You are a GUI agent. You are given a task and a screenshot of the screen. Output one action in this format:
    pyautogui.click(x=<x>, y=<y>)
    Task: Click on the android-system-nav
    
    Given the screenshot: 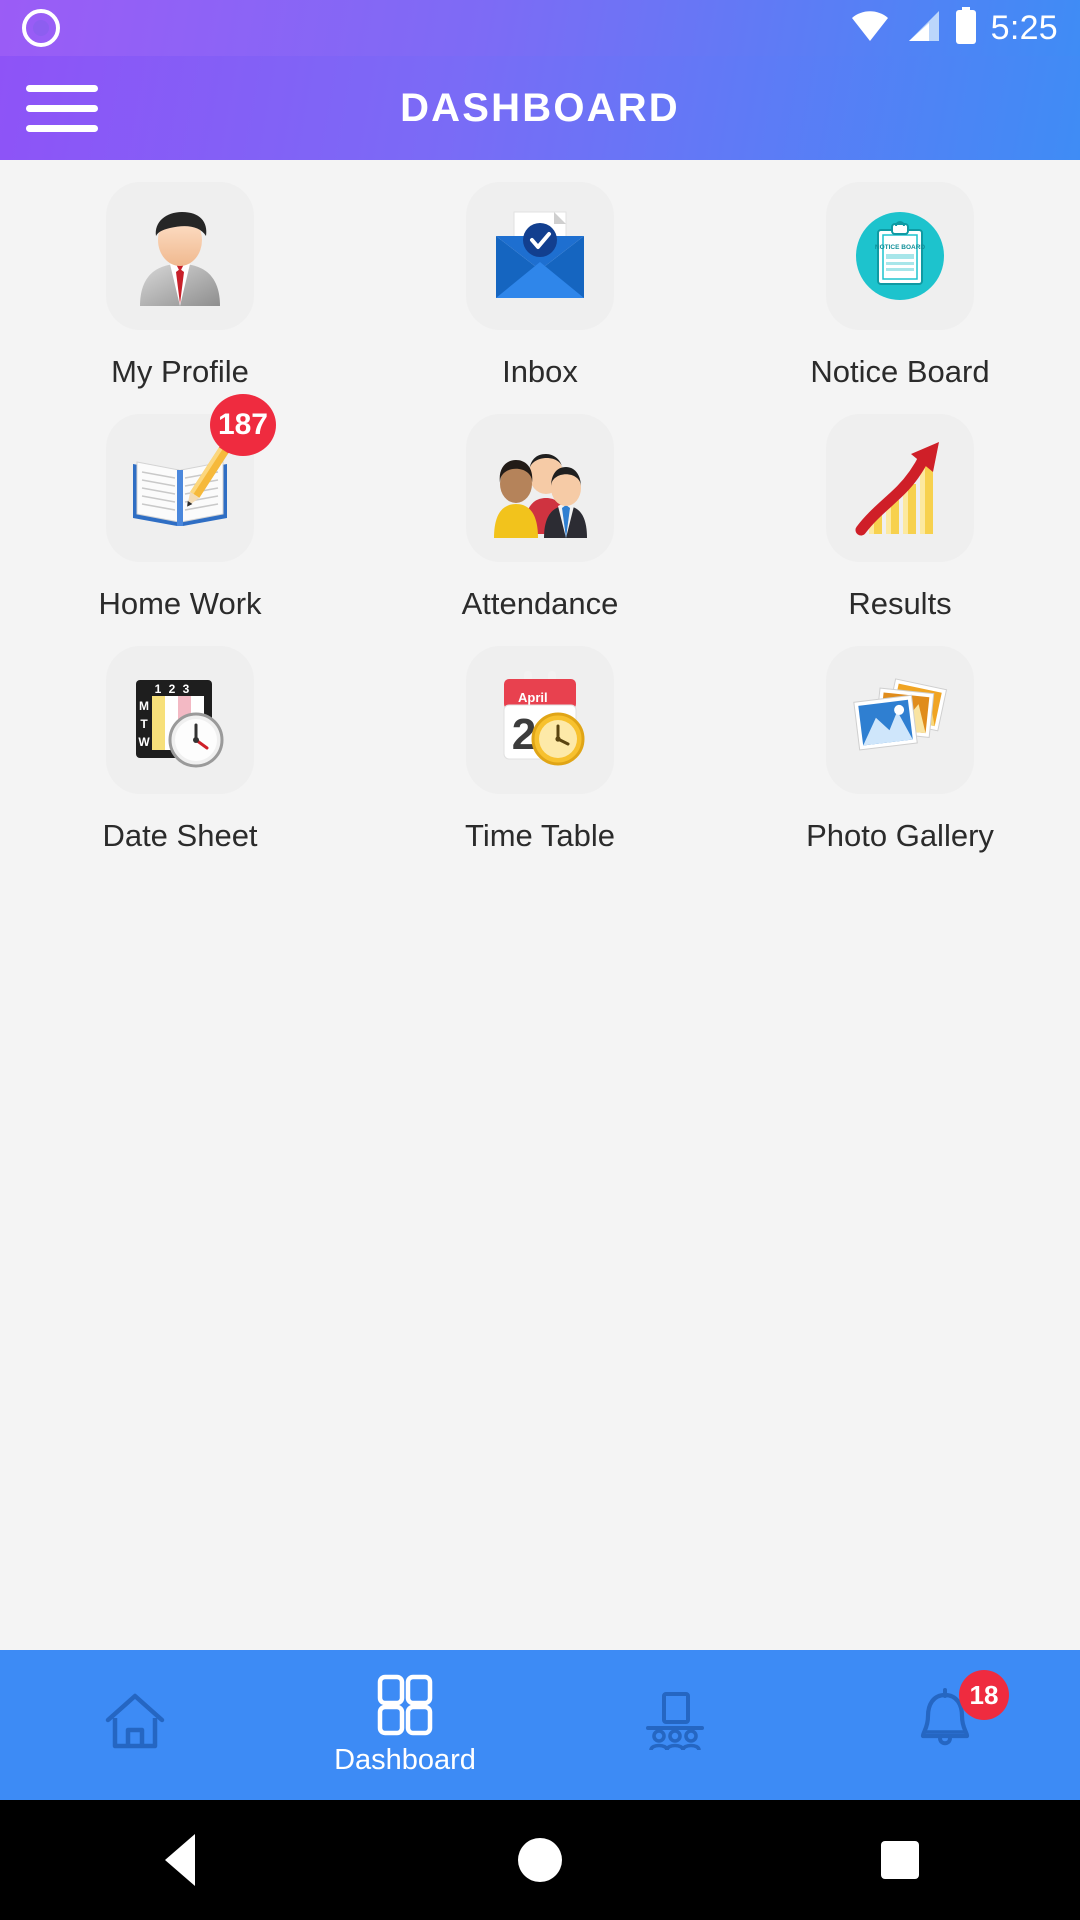 What is the action you would take?
    pyautogui.click(x=540, y=1860)
    